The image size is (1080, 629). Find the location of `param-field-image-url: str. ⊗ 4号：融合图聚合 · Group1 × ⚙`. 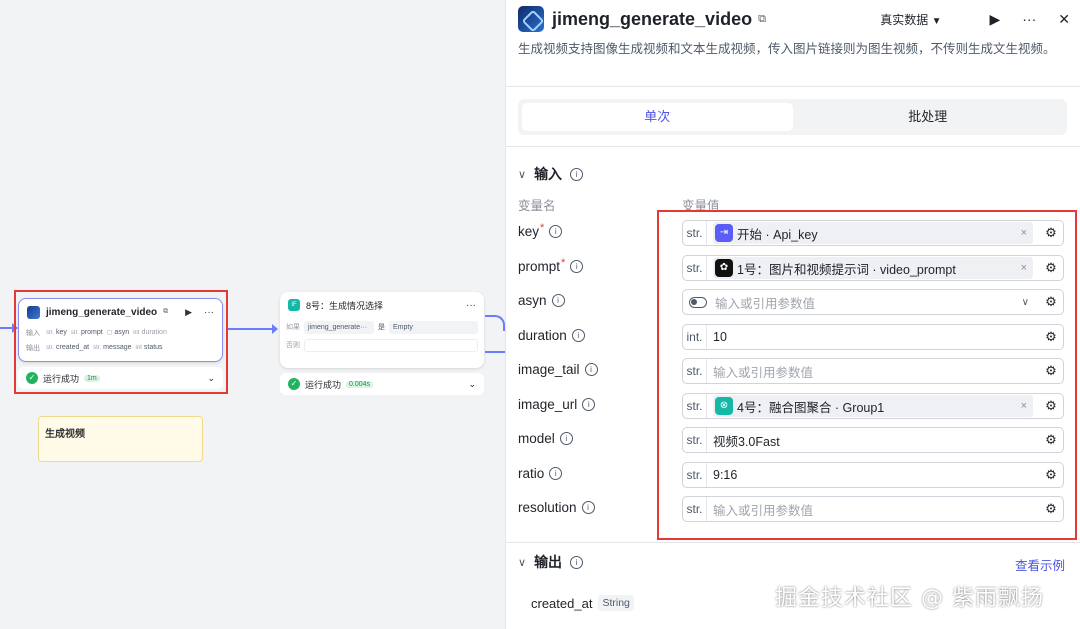

param-field-image-url: str. ⊗ 4号：融合图聚合 · Group1 × ⚙ is located at coordinates (873, 406).